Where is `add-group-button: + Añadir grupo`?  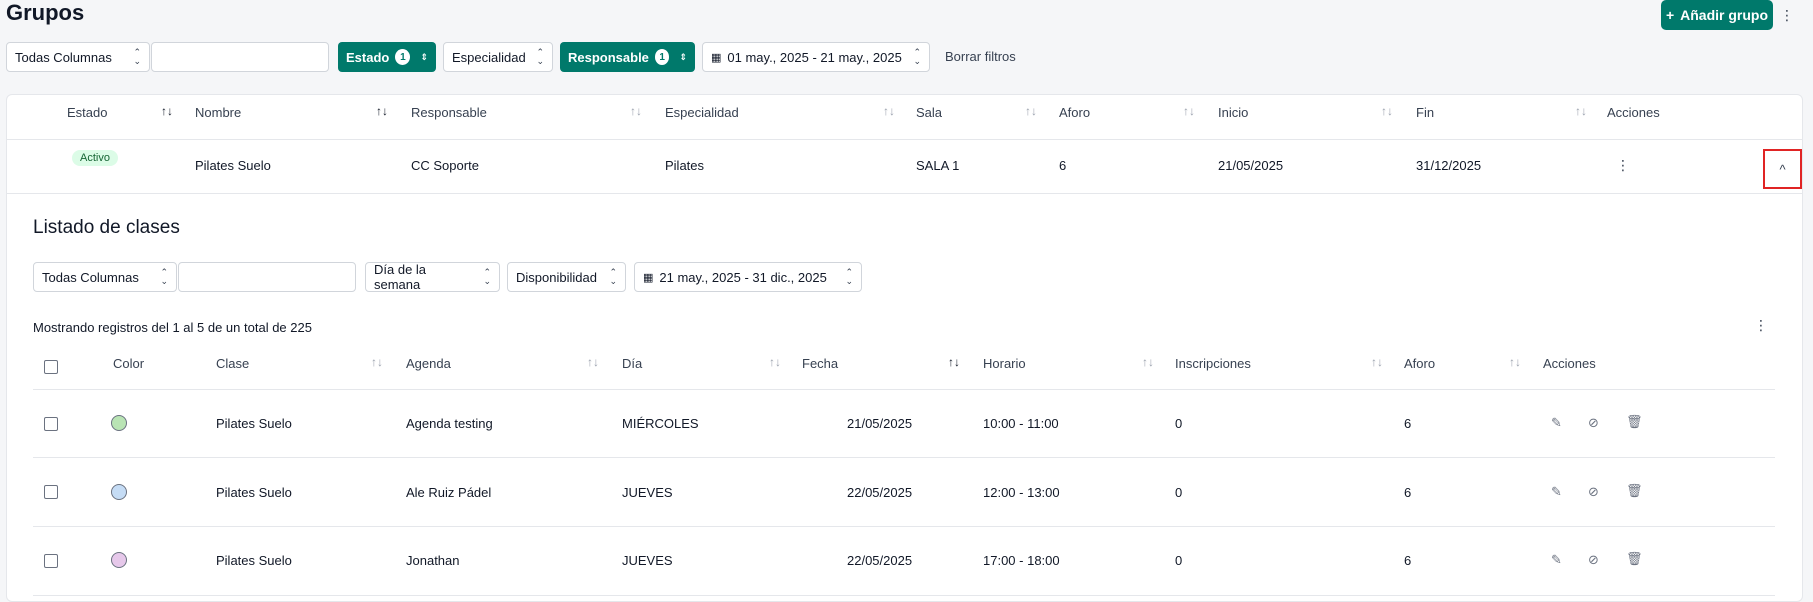 add-group-button: + Añadir grupo is located at coordinates (1717, 15).